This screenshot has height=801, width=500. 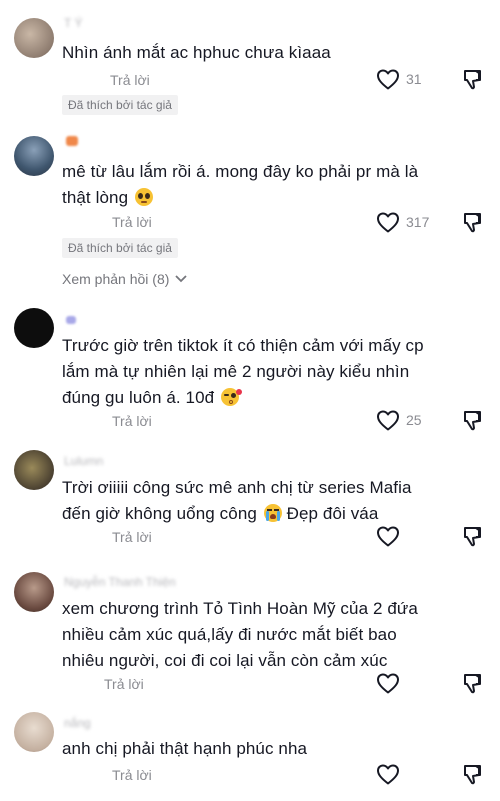 What do you see at coordinates (418, 222) in the screenshot?
I see `like-count: 317` at bounding box center [418, 222].